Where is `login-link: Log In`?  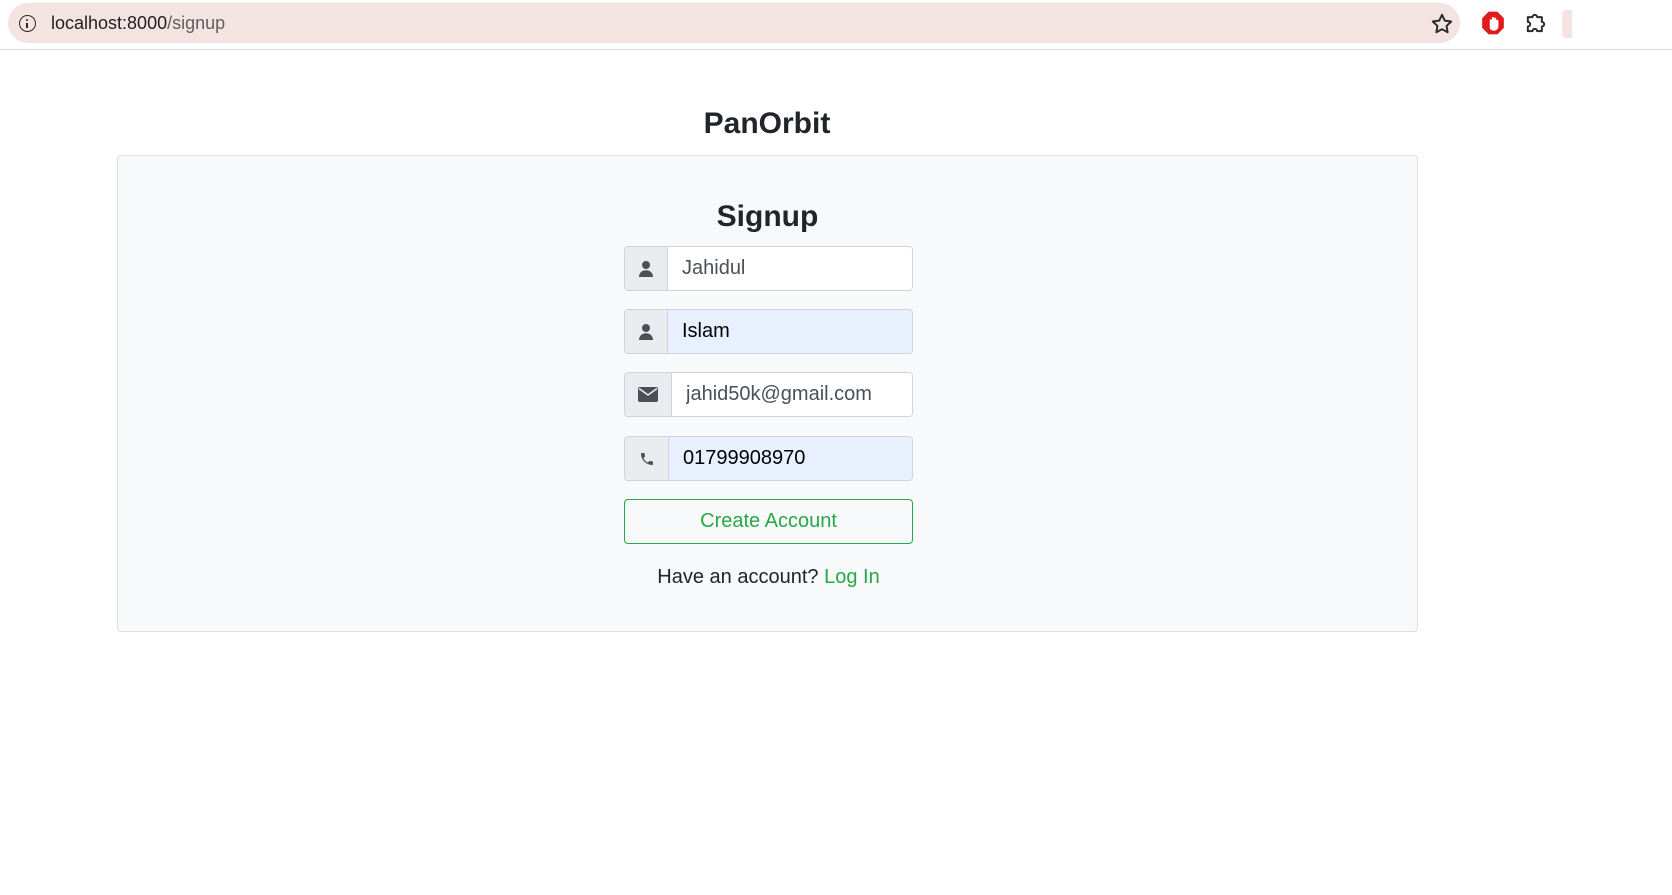 login-link: Log In is located at coordinates (852, 577).